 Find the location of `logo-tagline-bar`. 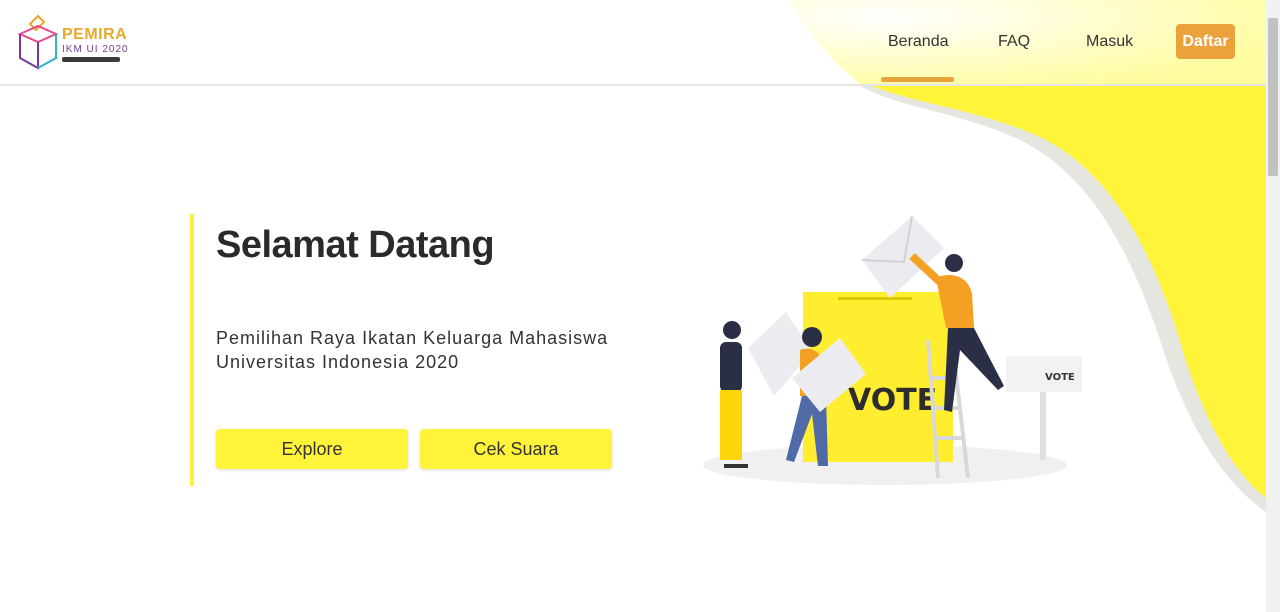

logo-tagline-bar is located at coordinates (91, 59).